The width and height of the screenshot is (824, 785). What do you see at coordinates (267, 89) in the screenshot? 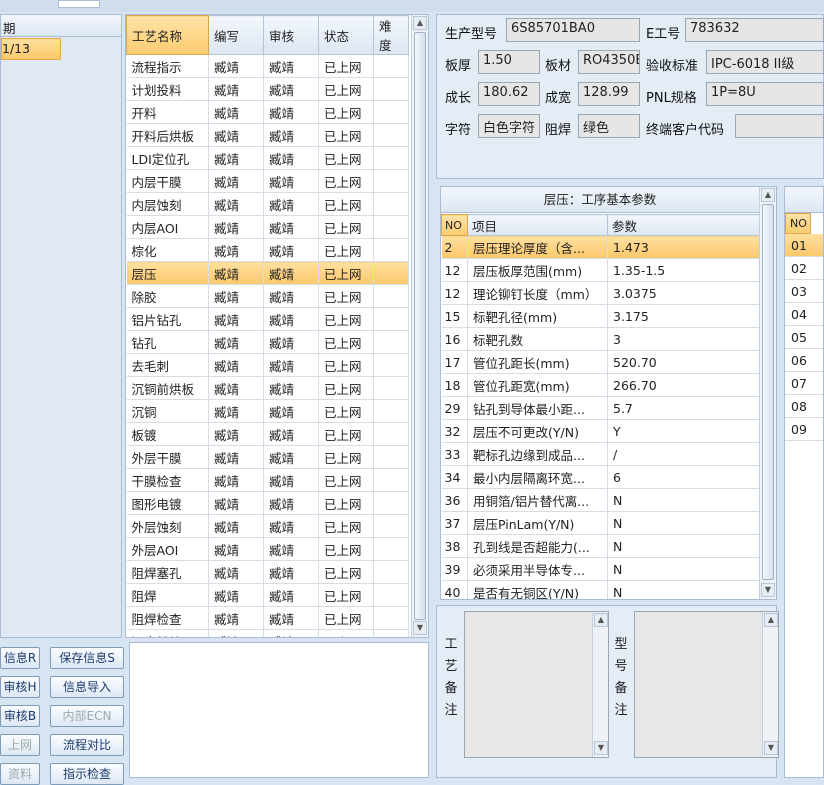
I see `table-row: 计划投料 臧靖 臧靖 已上网` at bounding box center [267, 89].